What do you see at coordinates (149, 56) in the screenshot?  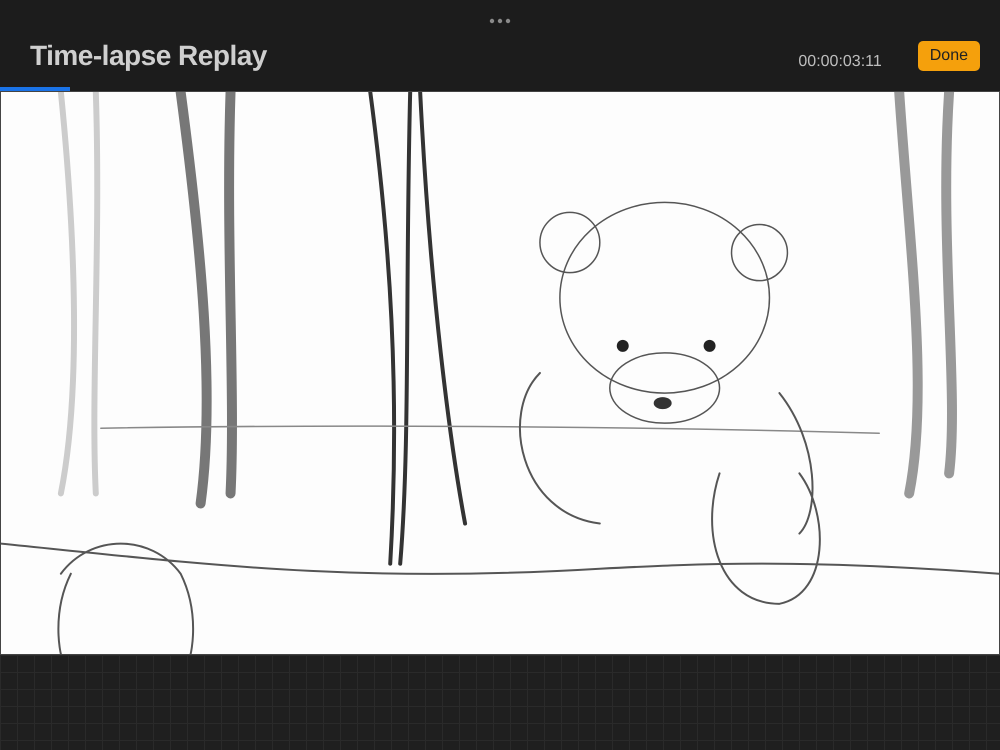 I see `screen-title: Time-lapse Replay` at bounding box center [149, 56].